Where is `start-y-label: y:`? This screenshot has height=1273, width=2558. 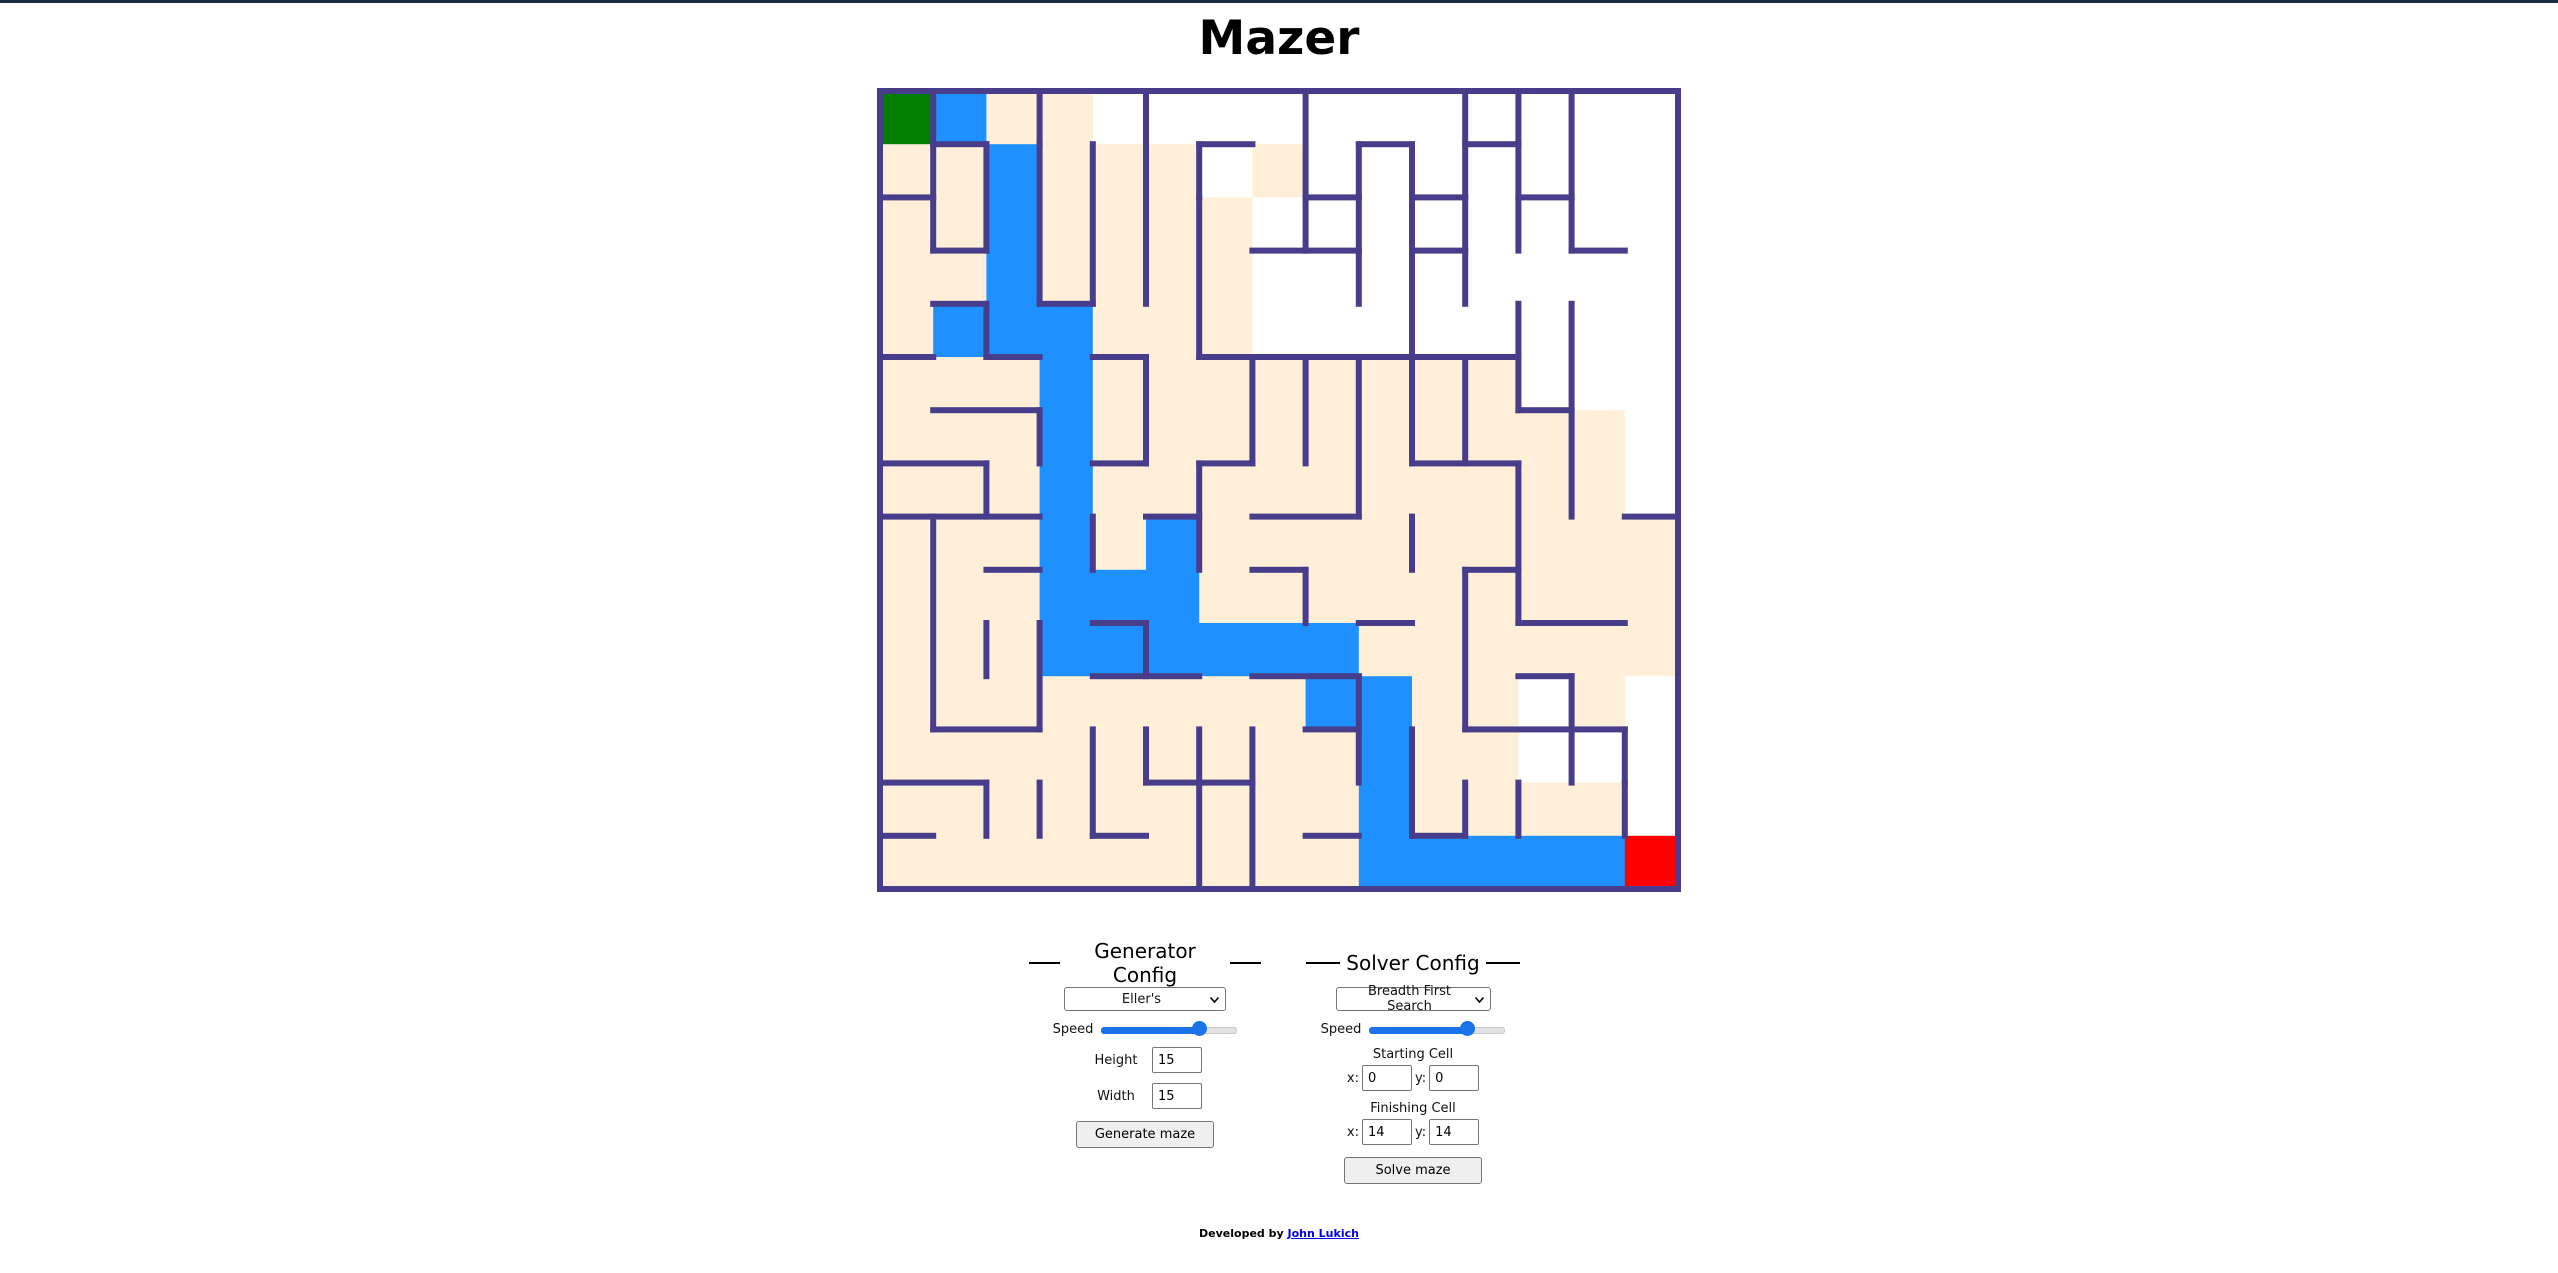 start-y-label: y: is located at coordinates (1420, 1078).